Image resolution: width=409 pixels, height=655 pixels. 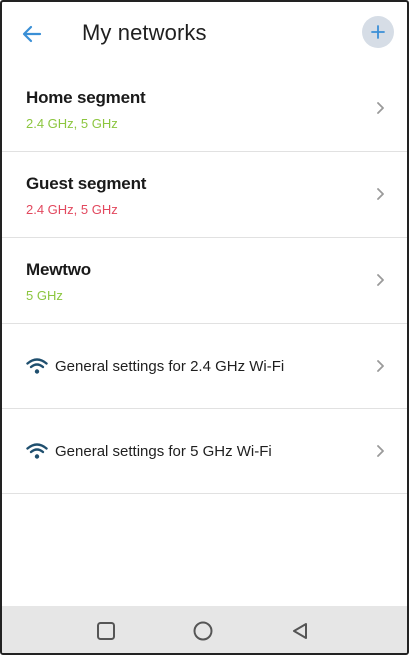 I want to click on general-settings-5ghz: General settings for 5 GHz Wi-Fi, so click(x=204, y=451).